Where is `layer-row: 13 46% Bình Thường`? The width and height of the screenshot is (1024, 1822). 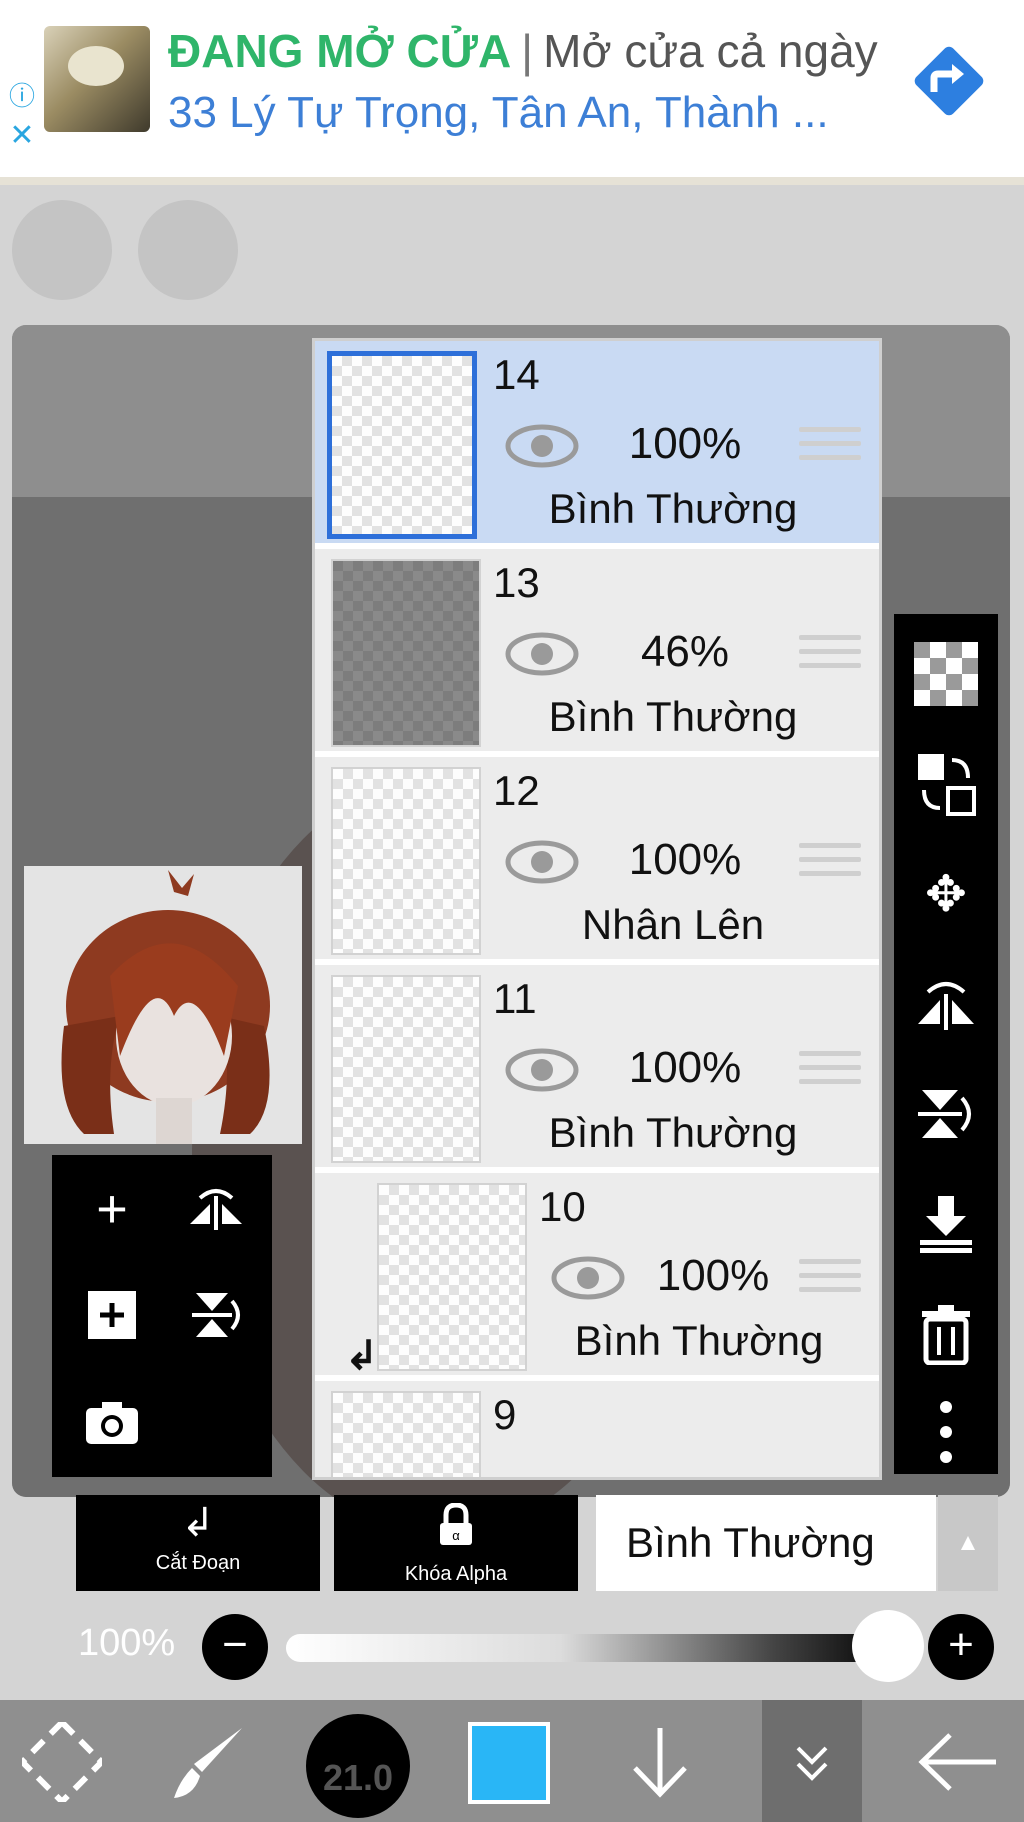
layer-row: 13 46% Bình Thường is located at coordinates (597, 651).